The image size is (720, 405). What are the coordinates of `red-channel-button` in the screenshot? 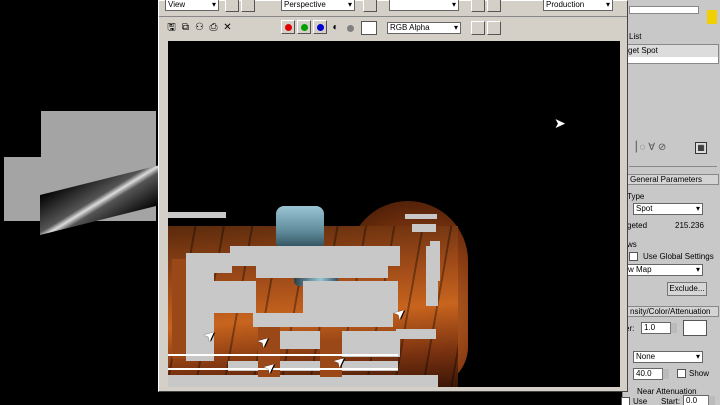 It's located at (288, 27).